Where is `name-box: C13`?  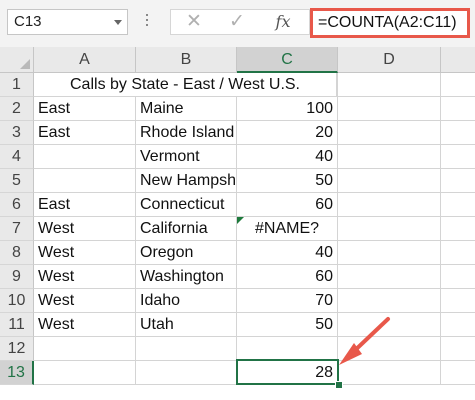
name-box: C13 is located at coordinates (67, 22).